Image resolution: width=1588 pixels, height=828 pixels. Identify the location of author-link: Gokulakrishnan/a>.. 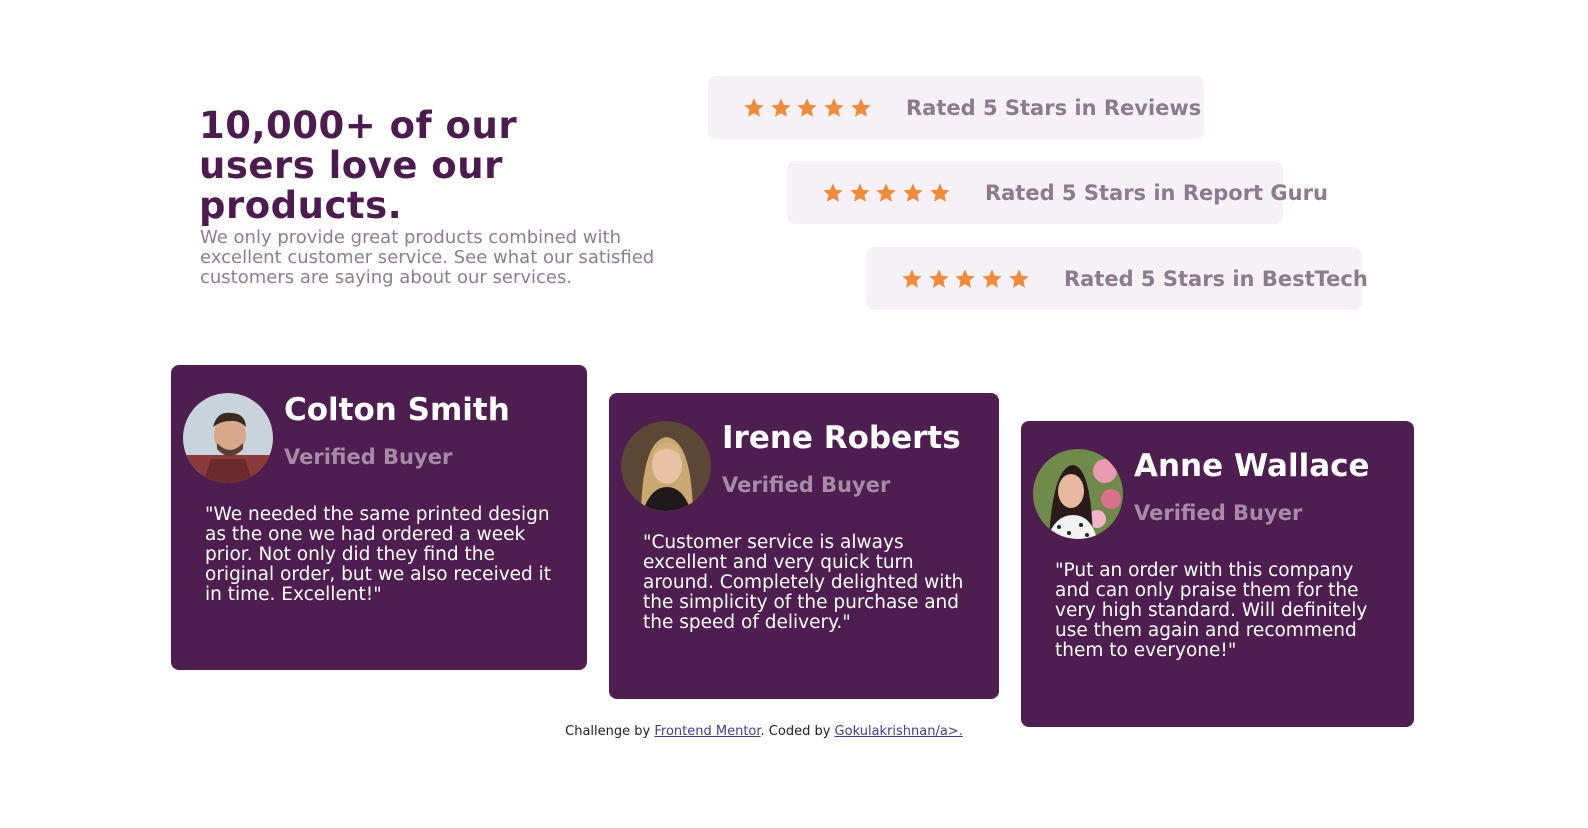
(899, 731).